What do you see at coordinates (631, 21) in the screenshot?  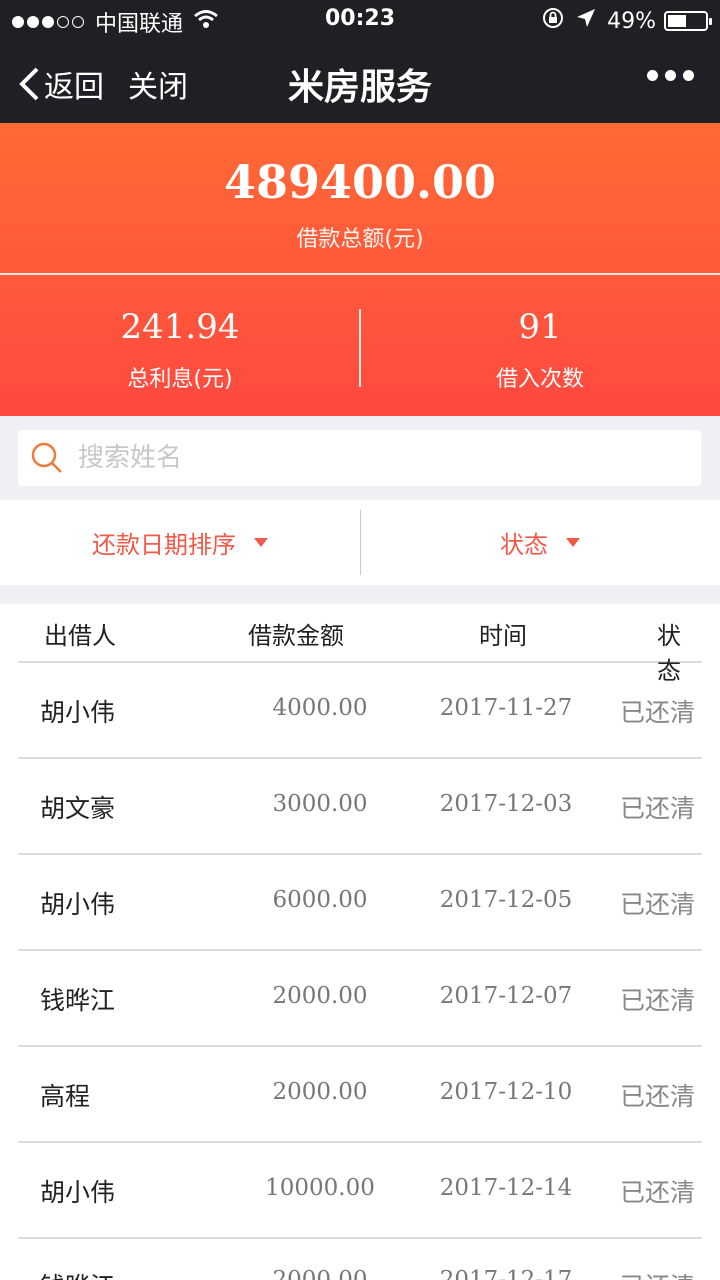 I see `battery-percent: 49%` at bounding box center [631, 21].